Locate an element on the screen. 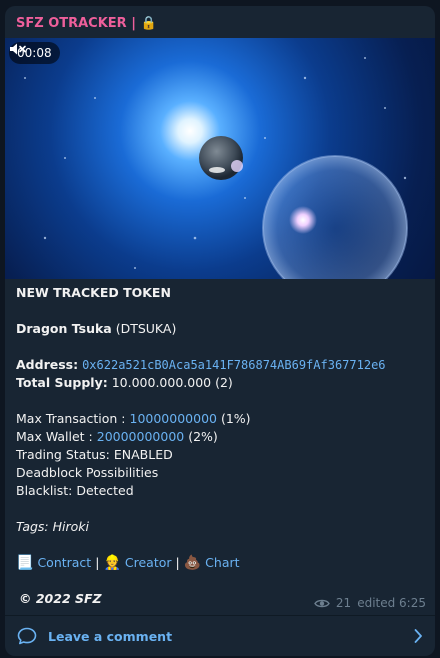 The height and width of the screenshot is (658, 440). links-row: 📃 Contract | 👷 Creator | 💩 Chart is located at coordinates (222, 563).